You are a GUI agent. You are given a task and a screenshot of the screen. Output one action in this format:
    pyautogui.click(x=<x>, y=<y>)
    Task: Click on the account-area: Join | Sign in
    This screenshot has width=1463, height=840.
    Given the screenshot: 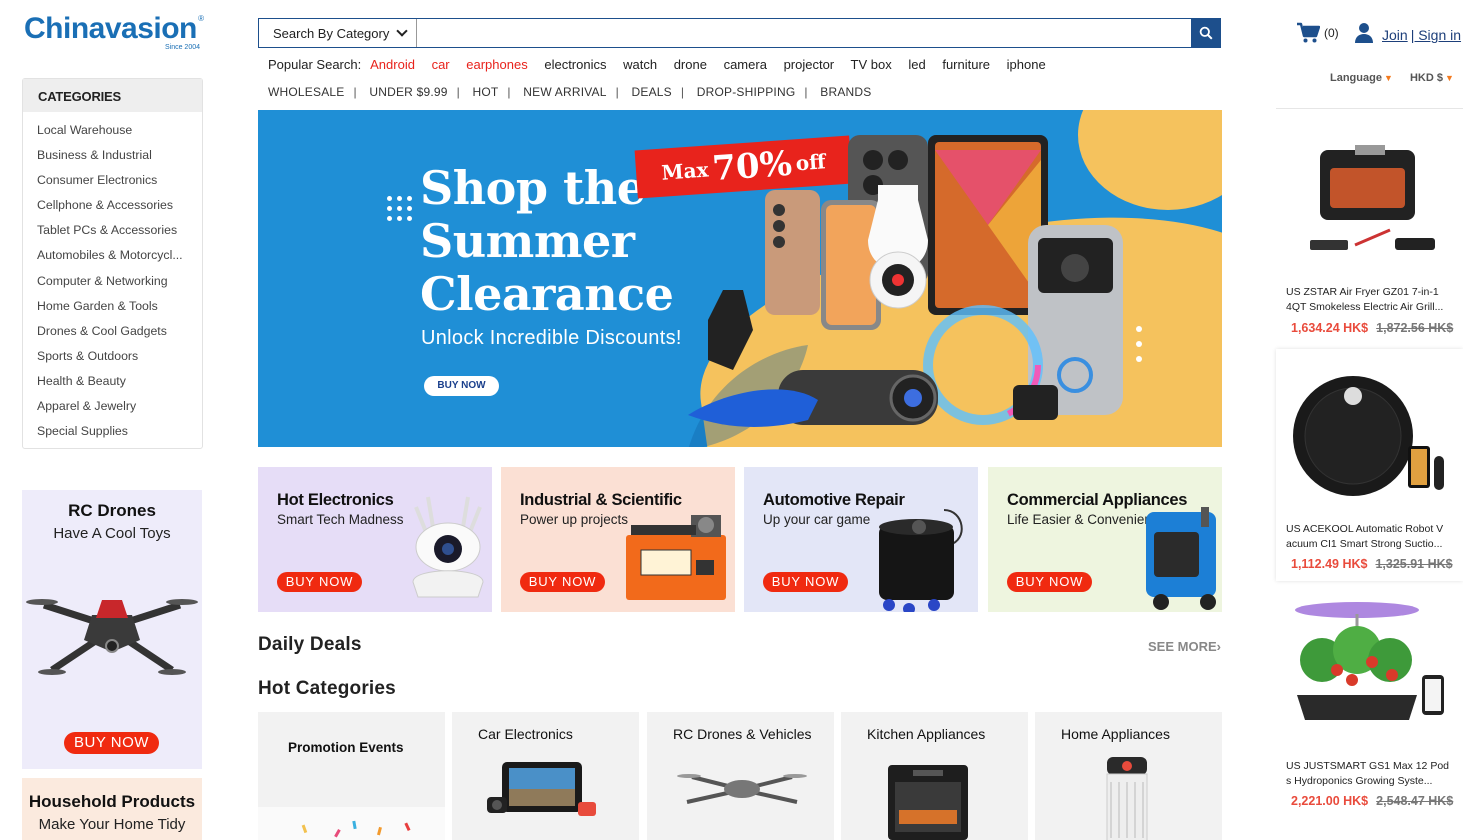 What is the action you would take?
    pyautogui.click(x=1407, y=33)
    